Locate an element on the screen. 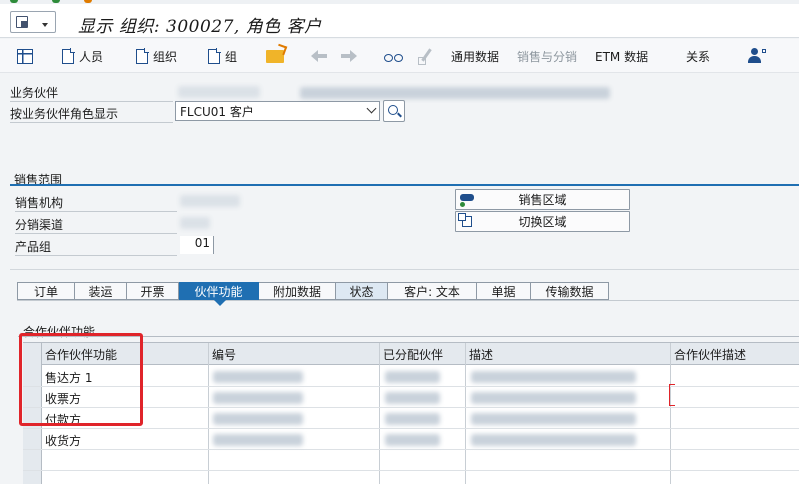 The width and height of the screenshot is (799, 484). pencil-icon is located at coordinates (426, 56).